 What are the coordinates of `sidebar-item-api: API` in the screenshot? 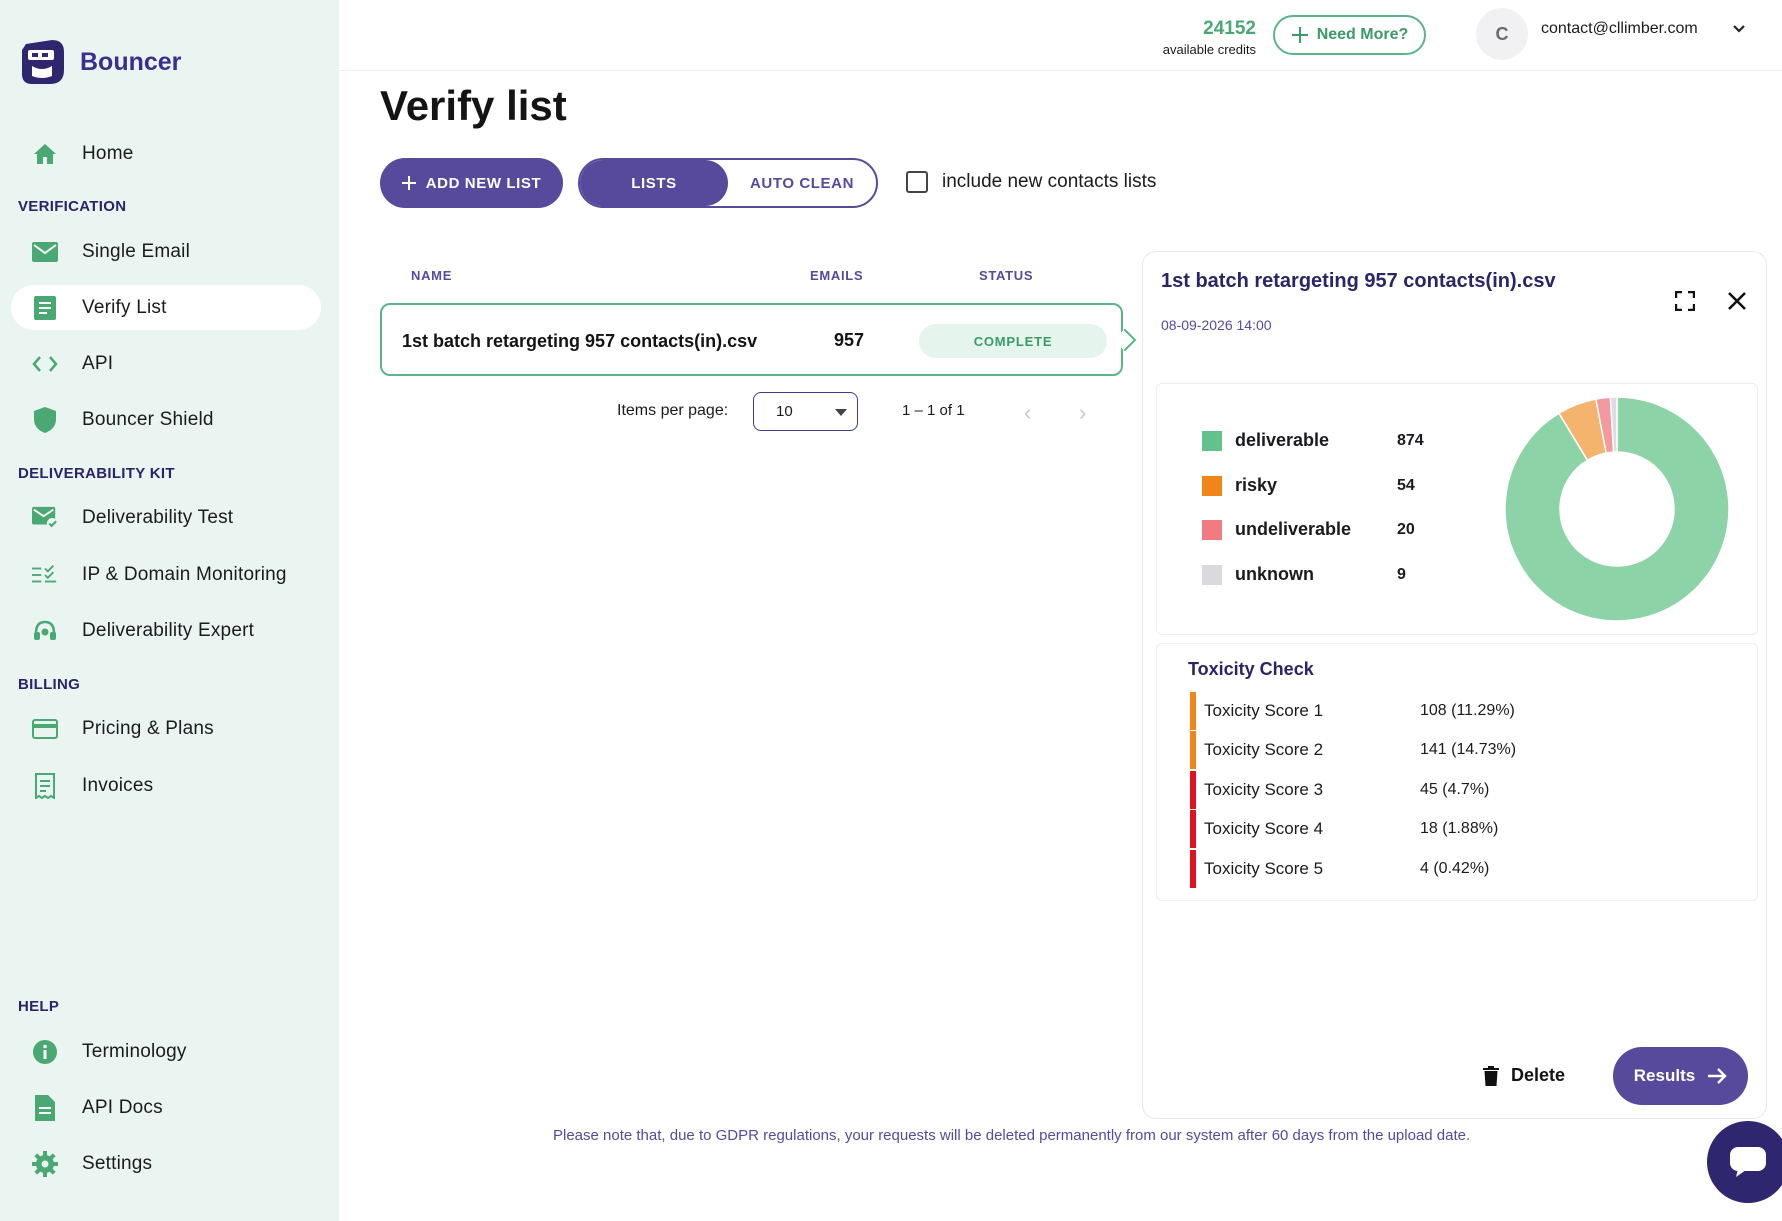 It's located at (166, 363).